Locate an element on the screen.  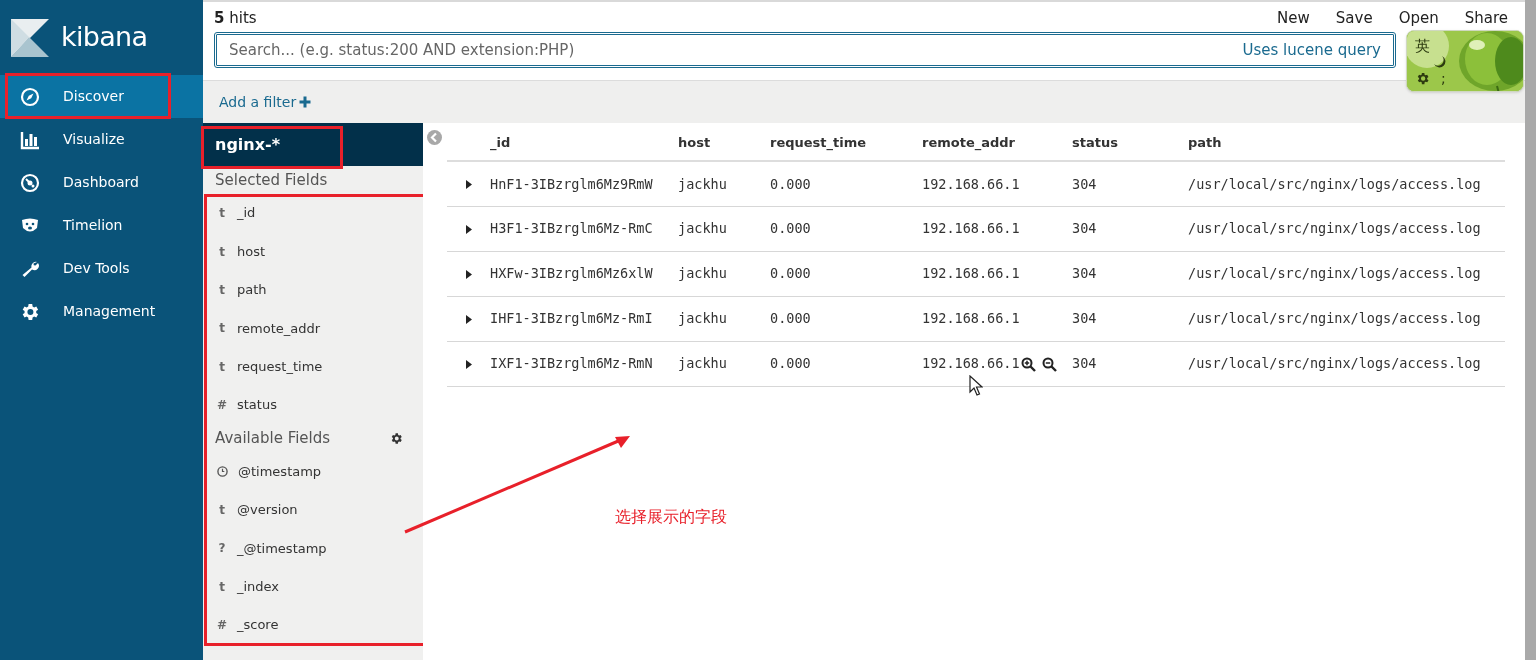
nav-item: Timelion is located at coordinates (101, 225).